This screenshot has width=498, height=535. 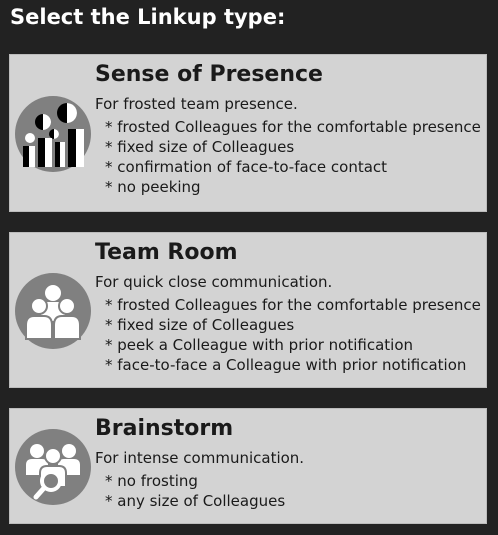 I want to click on feature-item: * confirmation of face-to-face contact, so click(x=246, y=167).